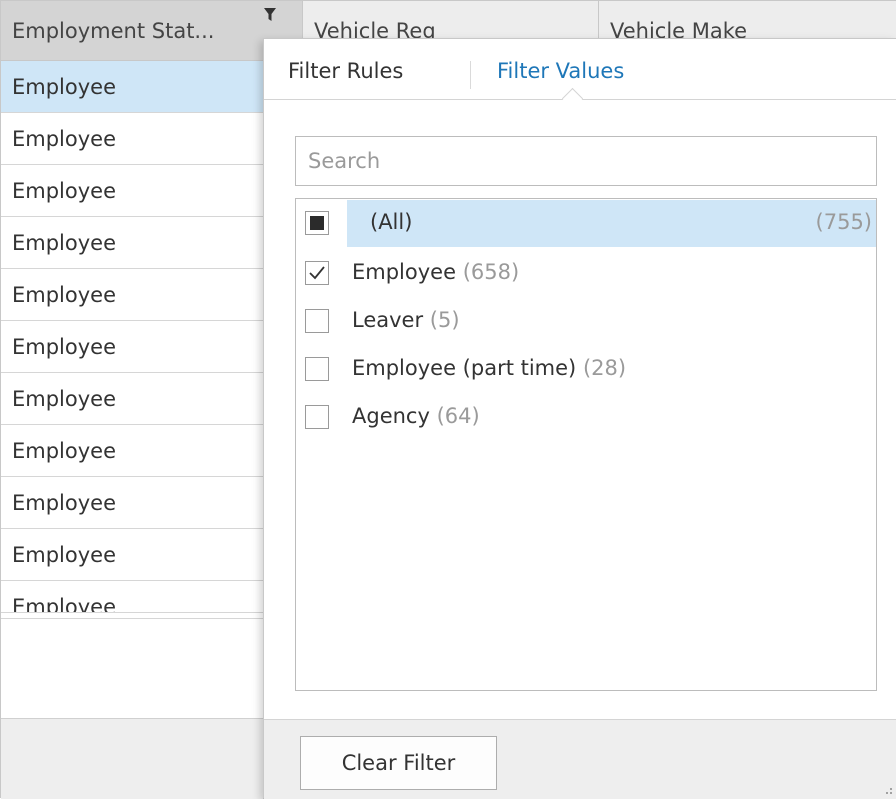  I want to click on item-label: Employee (part time), so click(464, 368).